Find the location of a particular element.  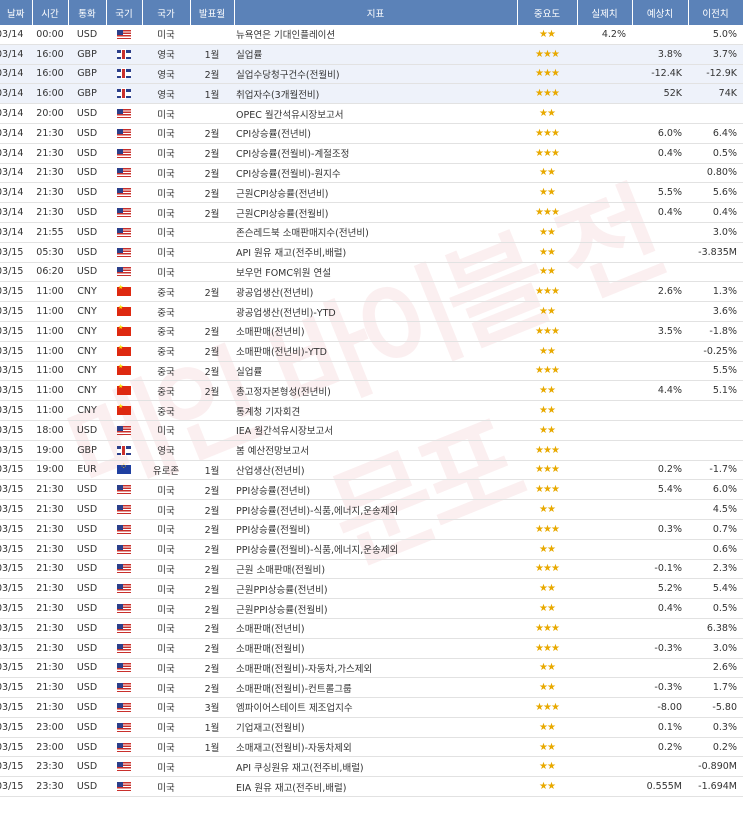

table-row: 03/15 11:00 CNY 중국 2월 실업률 ★★★ 5.5% is located at coordinates (371, 371).